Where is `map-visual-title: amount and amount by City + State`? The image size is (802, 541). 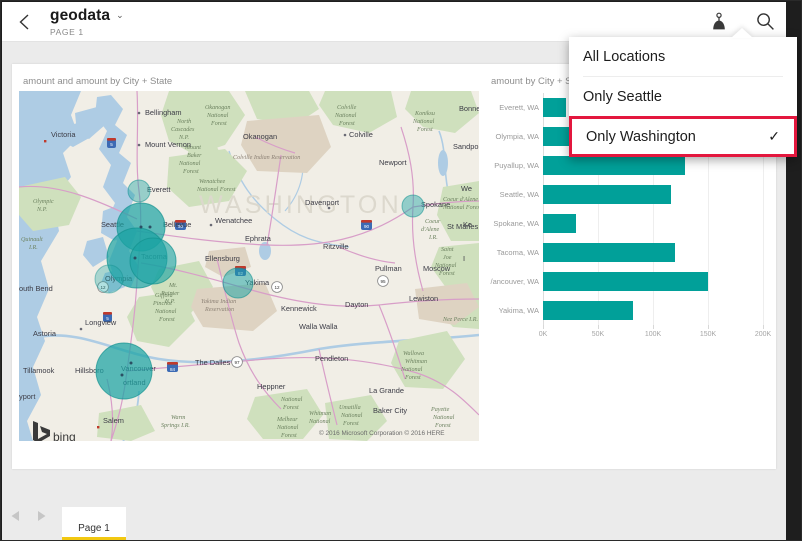
map-visual-title: amount and amount by City + State is located at coordinates (98, 81).